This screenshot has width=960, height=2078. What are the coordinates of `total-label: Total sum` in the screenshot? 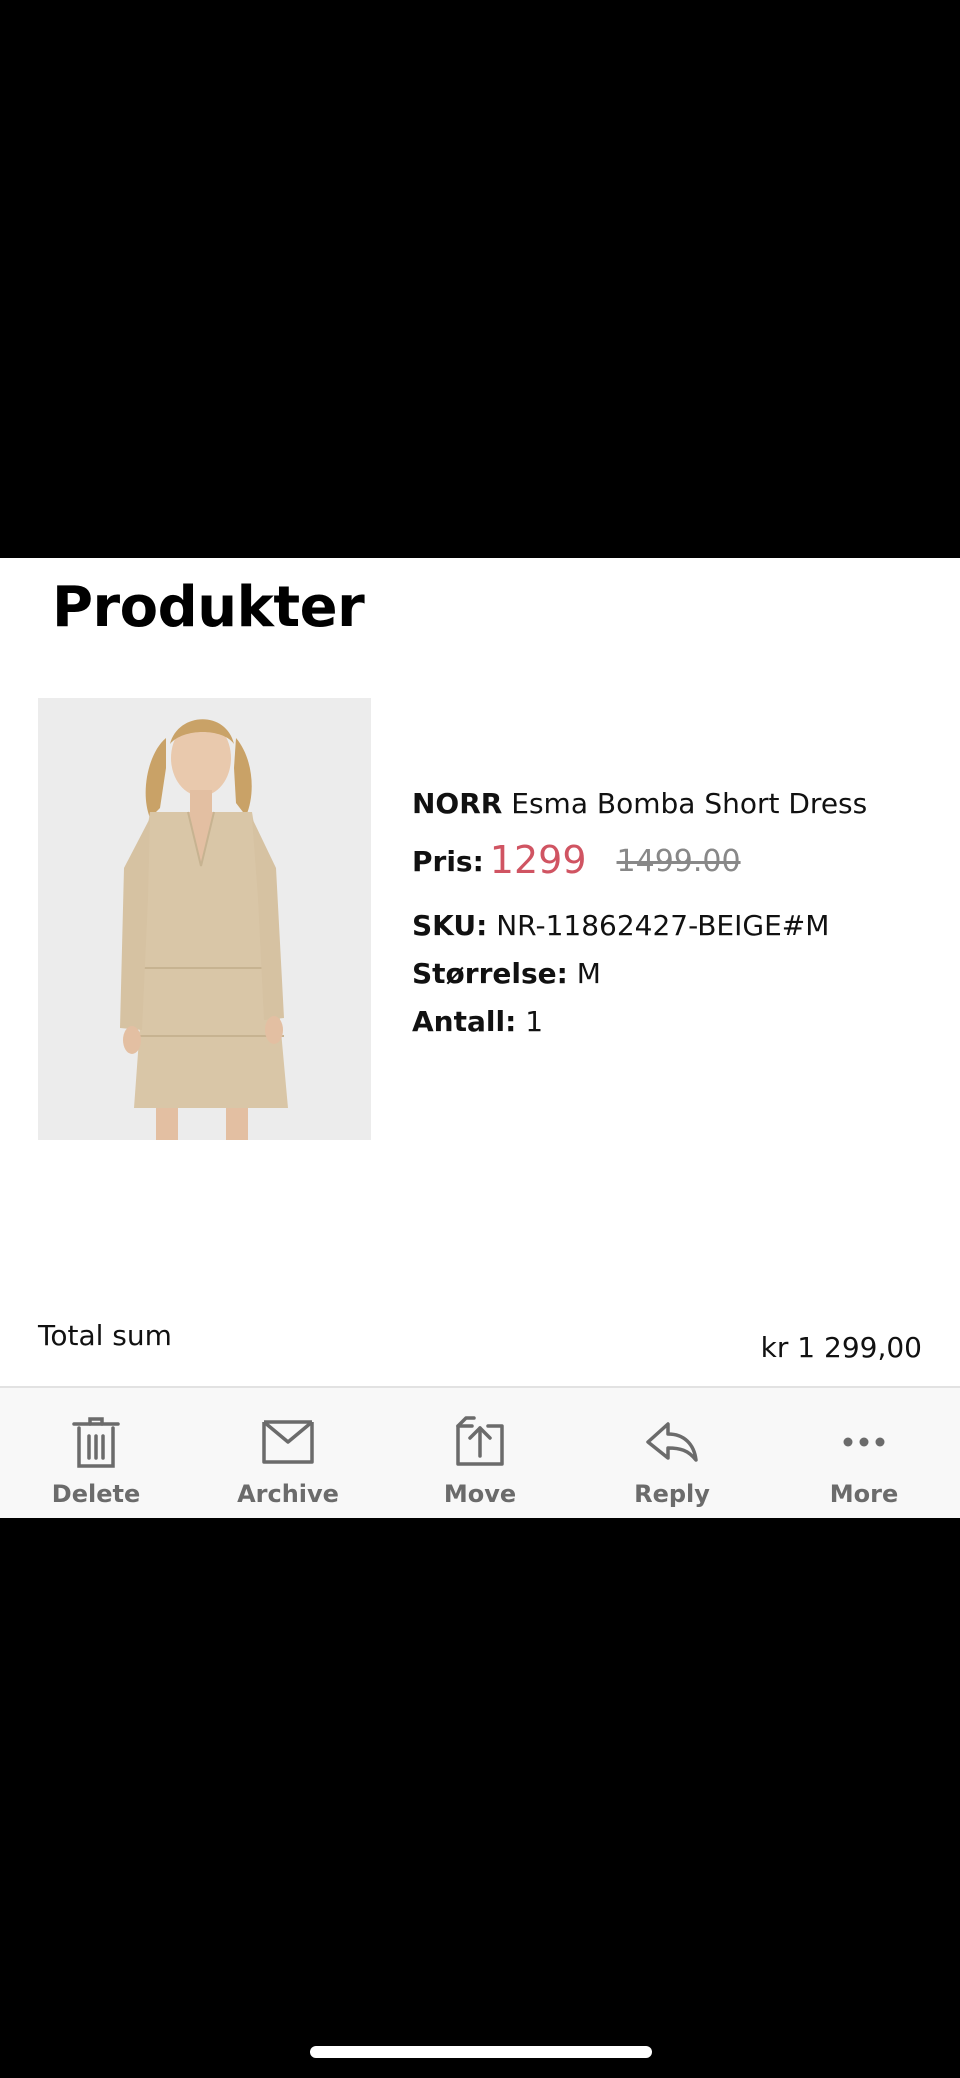 It's located at (105, 1335).